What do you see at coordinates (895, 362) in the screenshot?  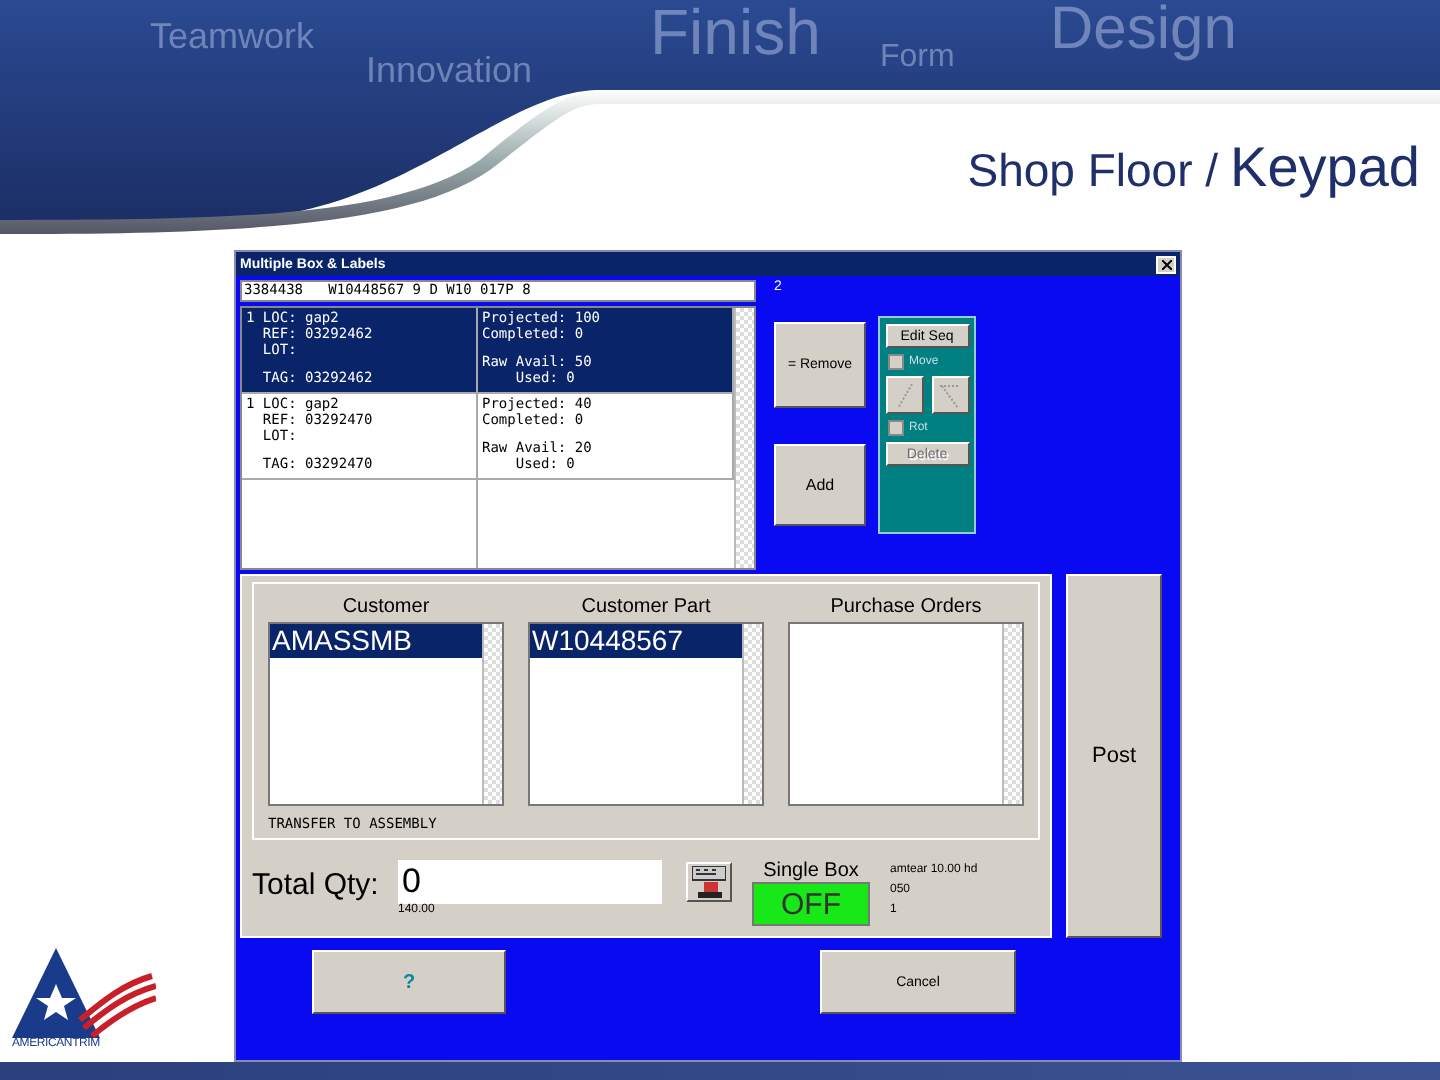 I see `move-checkbox` at bounding box center [895, 362].